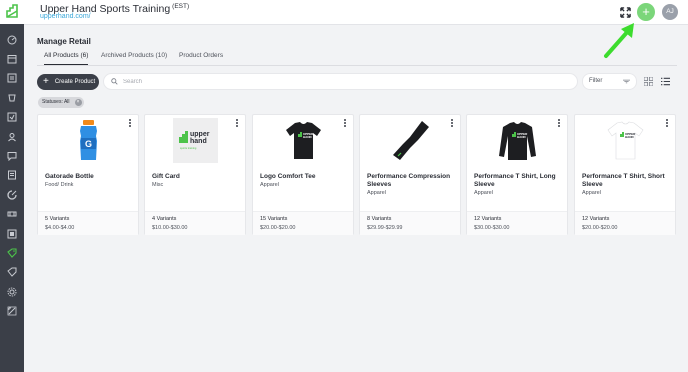 This screenshot has width=688, height=372. Describe the element at coordinates (64, 41) in the screenshot. I see `page-title: Manage Retail` at that location.